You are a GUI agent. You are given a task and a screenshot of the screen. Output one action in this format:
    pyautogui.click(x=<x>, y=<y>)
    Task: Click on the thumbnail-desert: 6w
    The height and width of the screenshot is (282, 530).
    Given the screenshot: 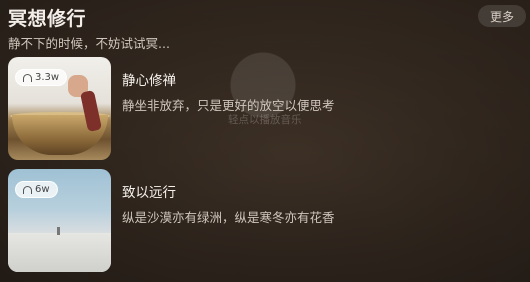 What is the action you would take?
    pyautogui.click(x=59, y=220)
    